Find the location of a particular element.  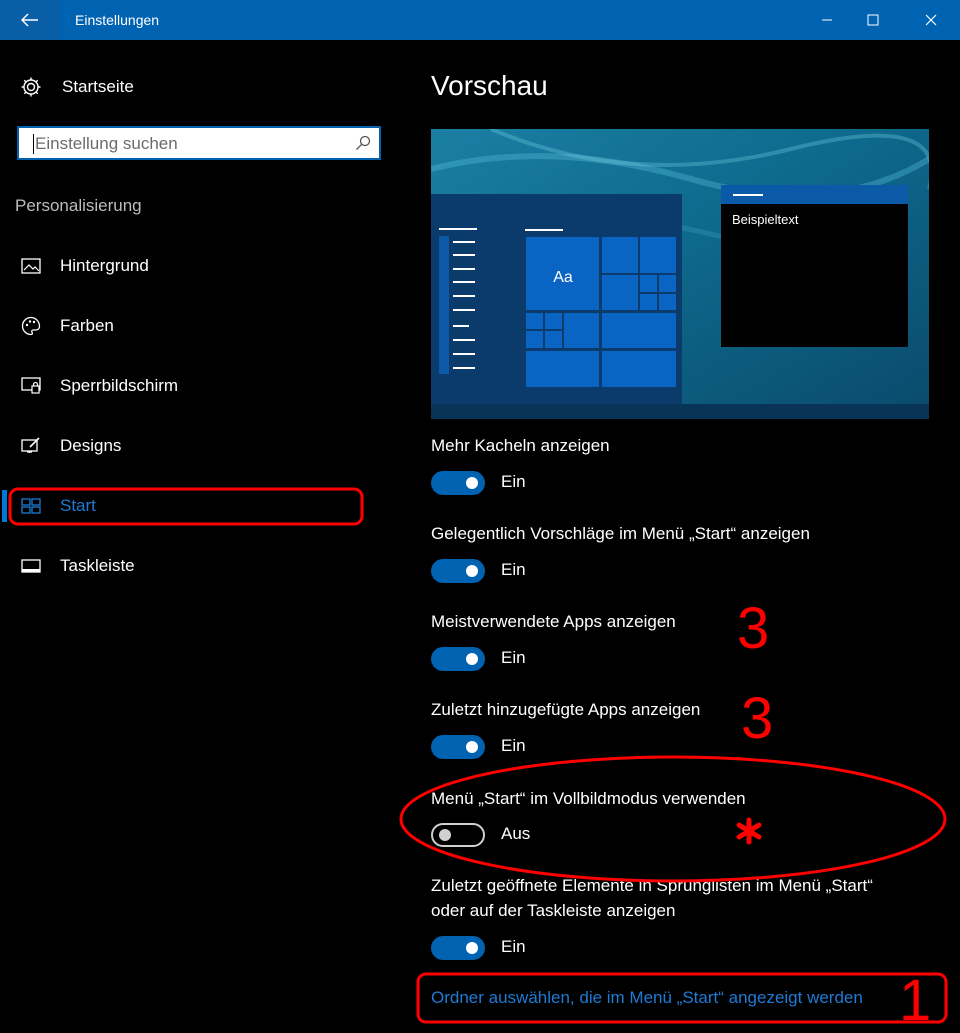

annotation-star is located at coordinates (749, 831).